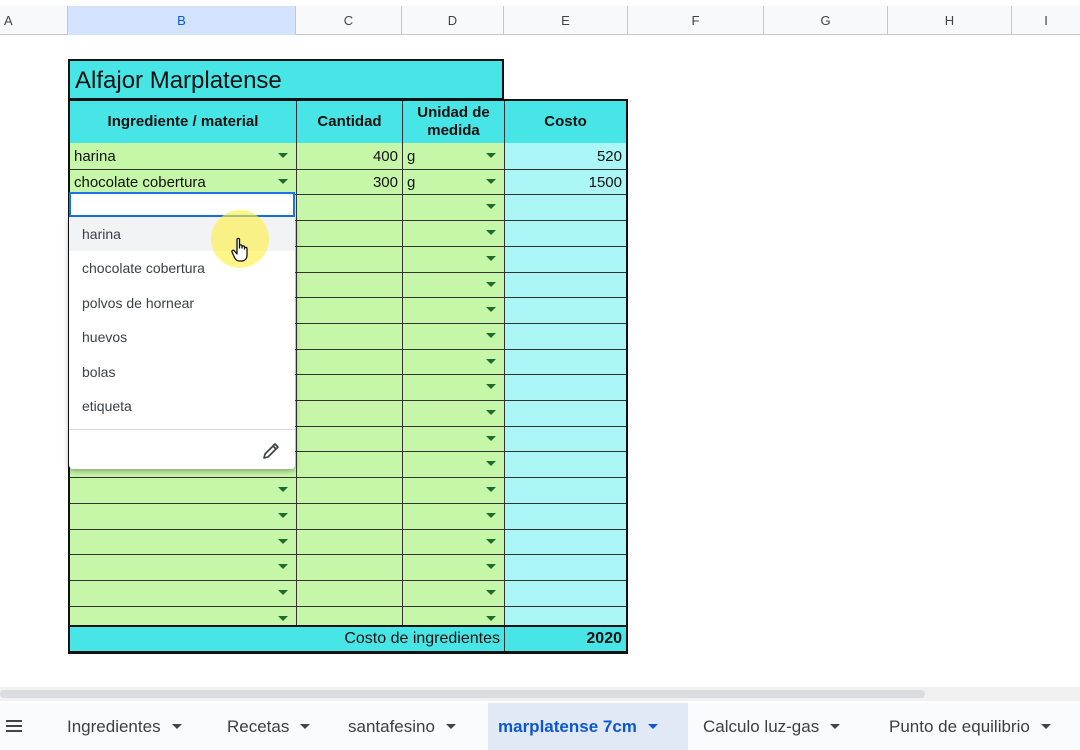 The width and height of the screenshot is (1080, 750). I want to click on header-unit-line1: Unidad de, so click(453, 112).